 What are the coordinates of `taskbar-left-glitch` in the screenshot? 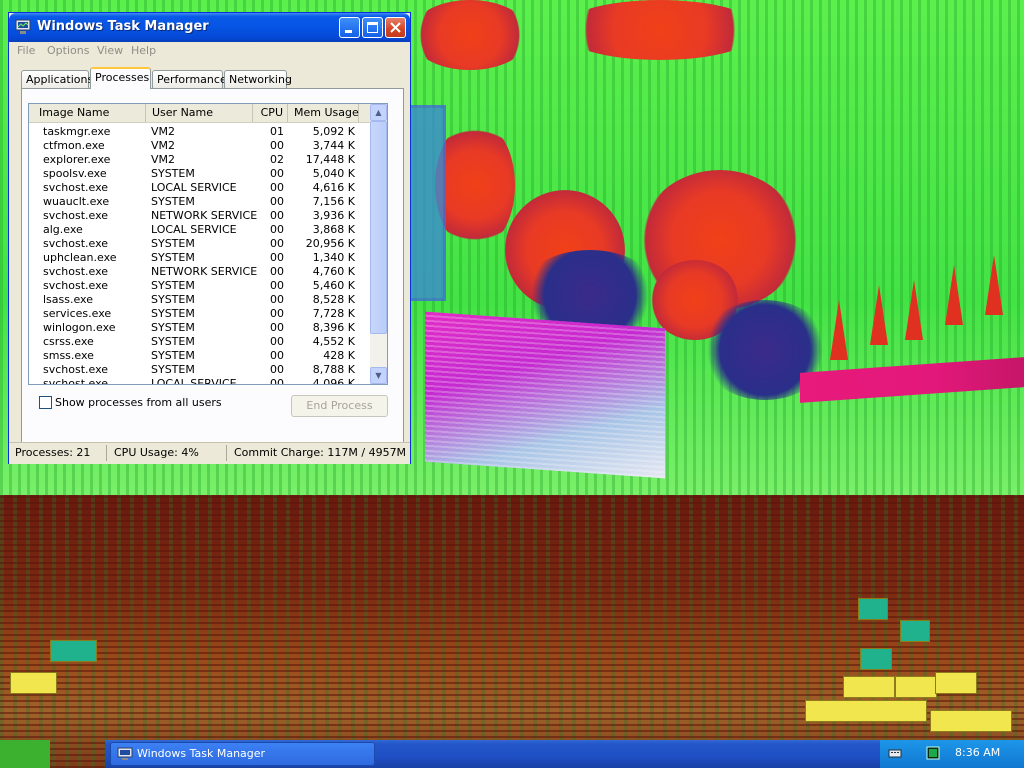 It's located at (25, 754).